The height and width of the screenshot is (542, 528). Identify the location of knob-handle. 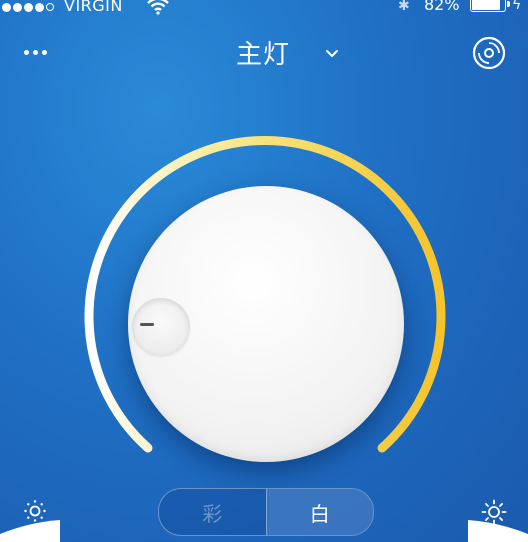
(161, 327).